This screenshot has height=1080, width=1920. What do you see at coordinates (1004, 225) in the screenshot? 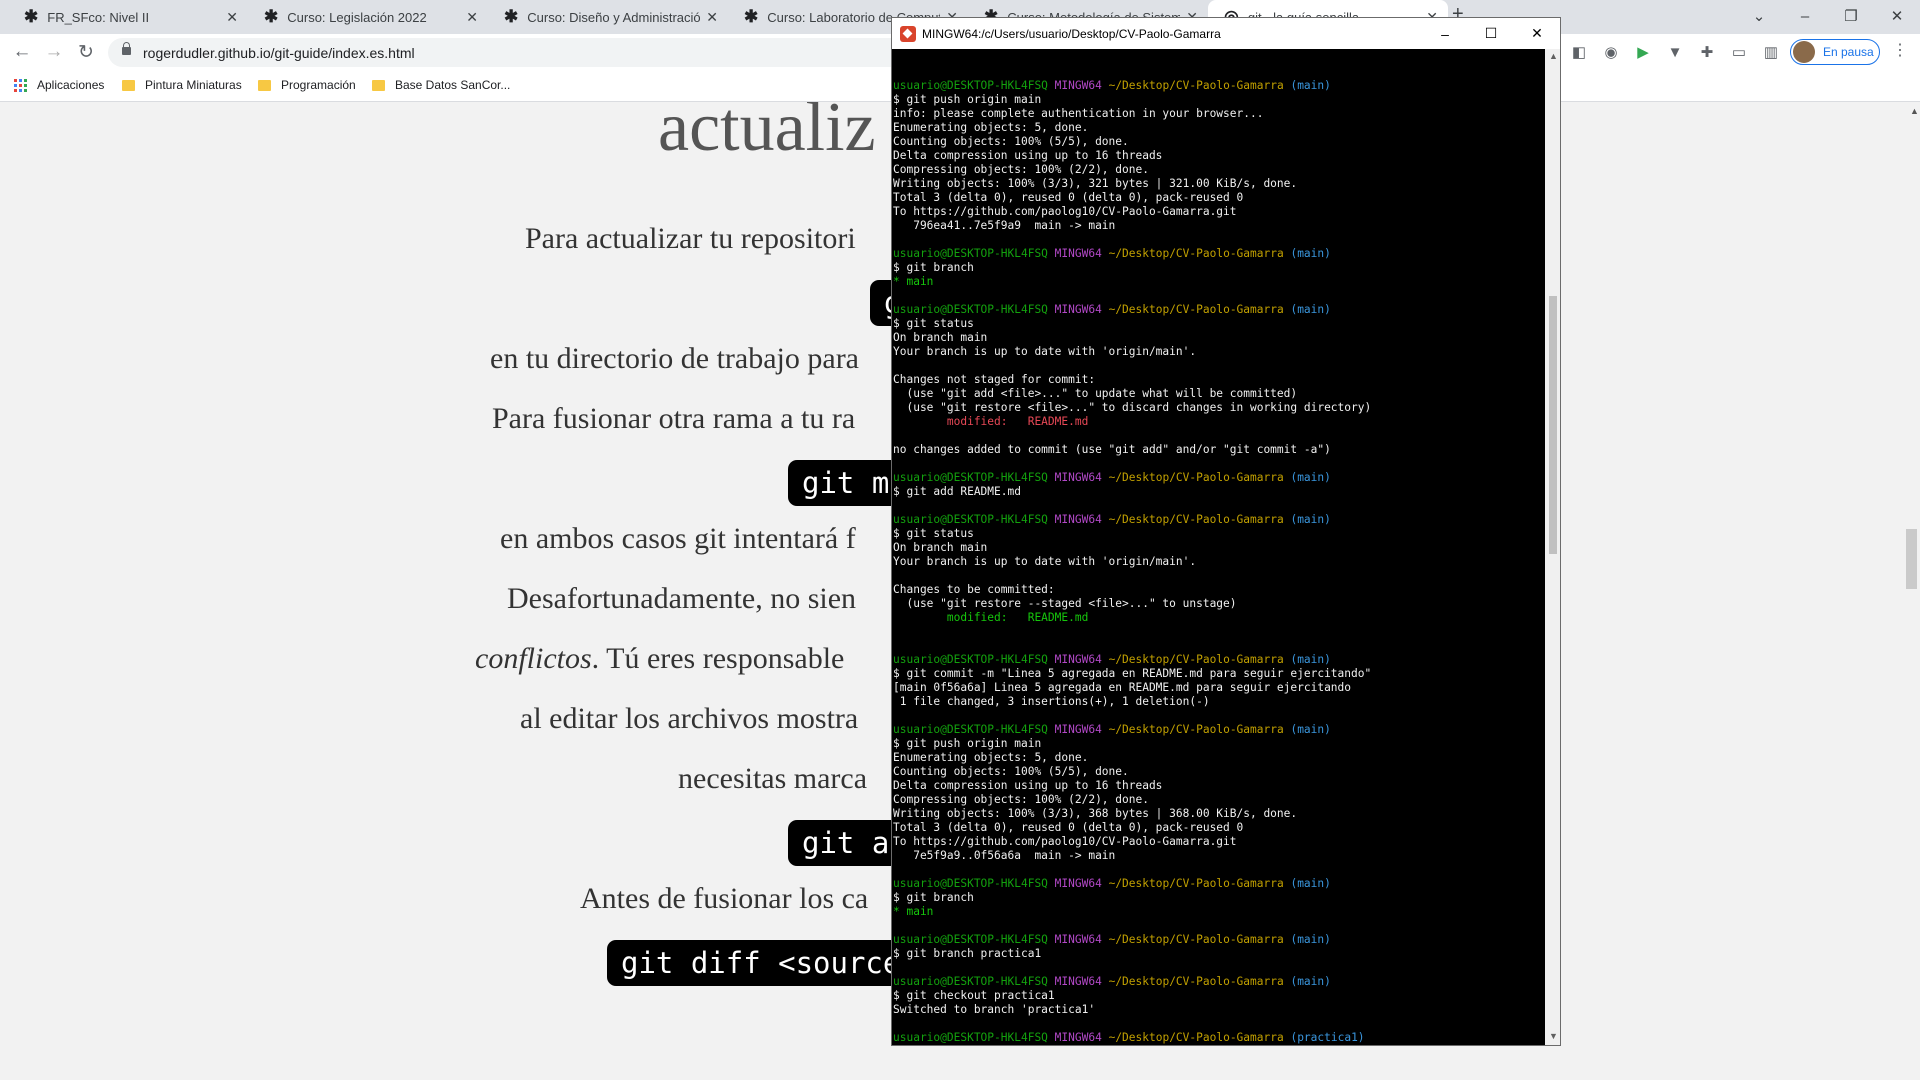
I see `terminal-output-line: 796ea41..7e5f9a9 main -> main` at bounding box center [1004, 225].